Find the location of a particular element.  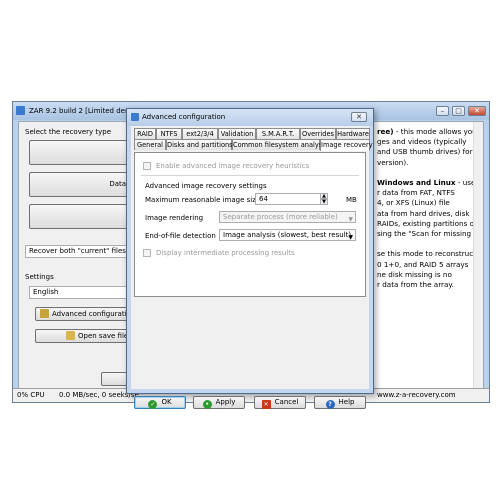

description-line: ata from hard drives, disk is located at coordinates (423, 213).